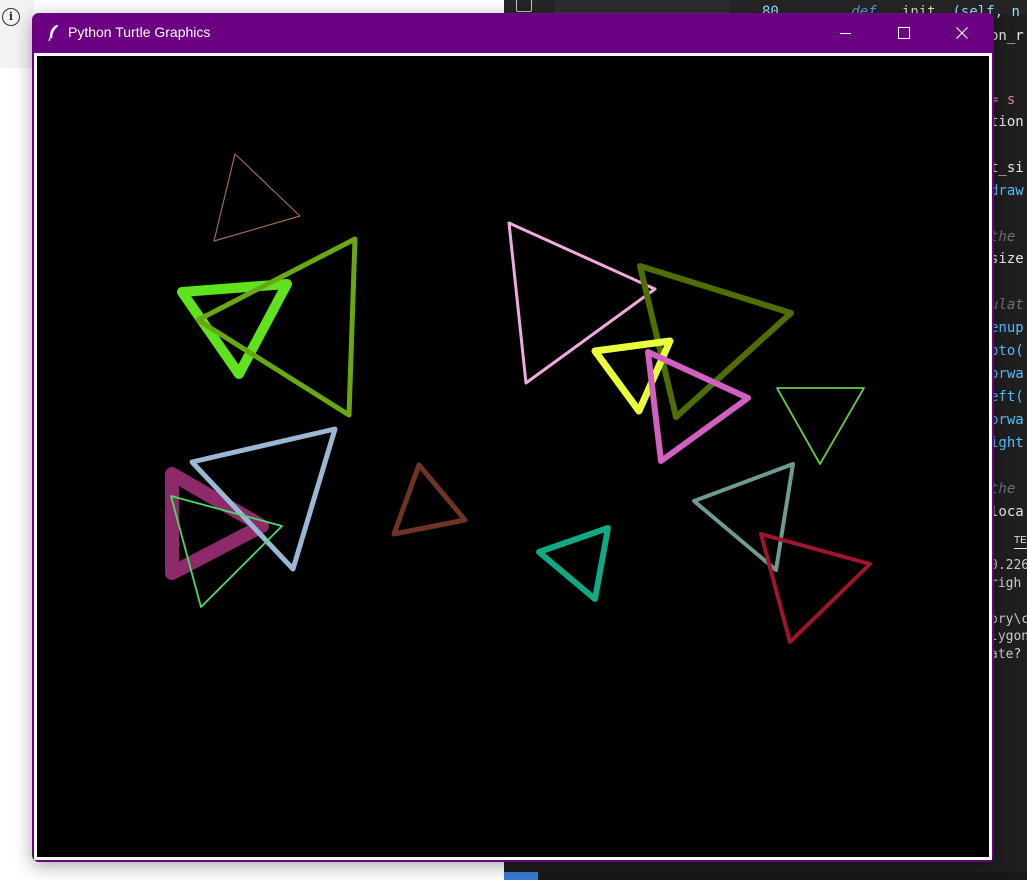  I want to click on window-title: Python Turtle Graphics, so click(139, 32).